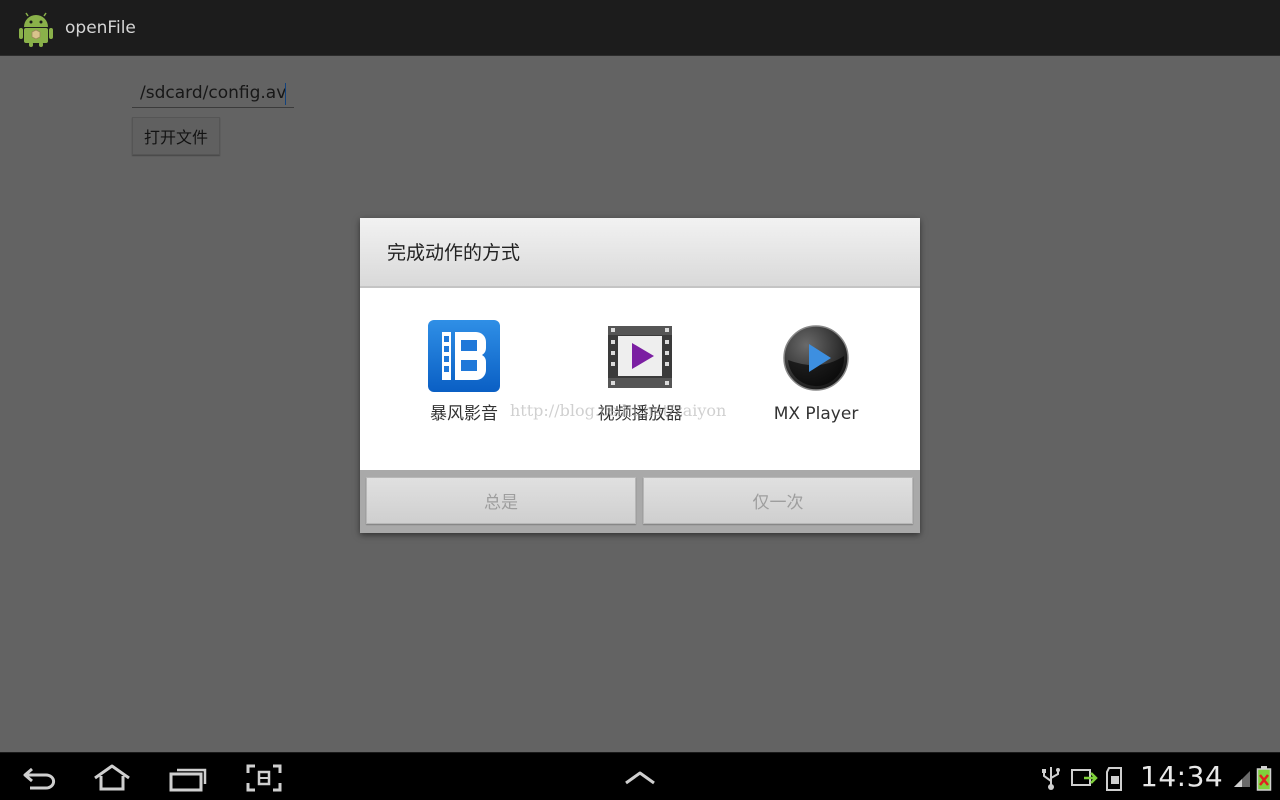 The image size is (1280, 800). Describe the element at coordinates (40, 778) in the screenshot. I see `back-icon` at that location.